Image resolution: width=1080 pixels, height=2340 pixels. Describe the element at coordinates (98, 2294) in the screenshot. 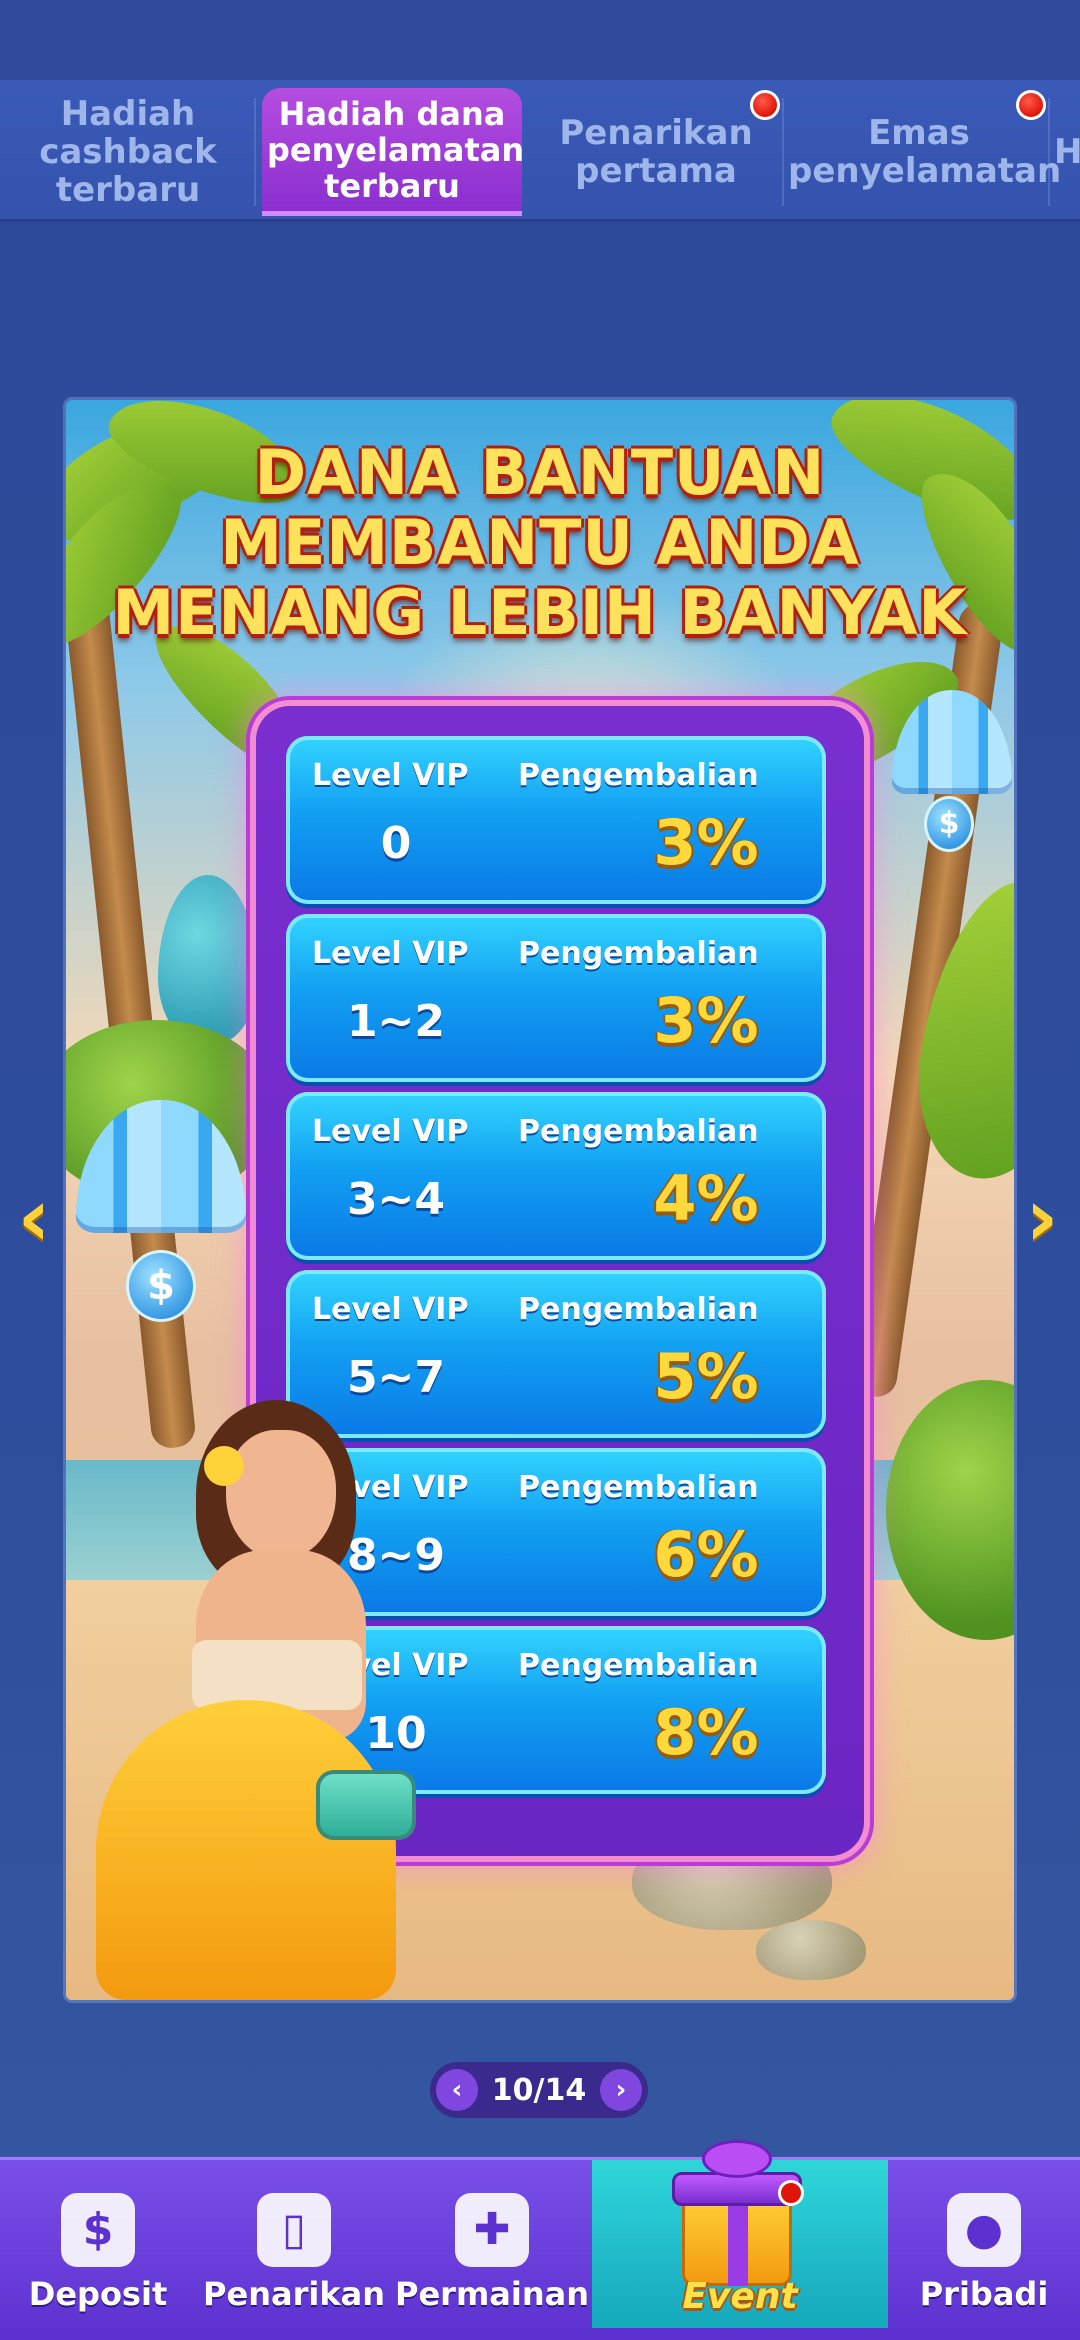

I see `nav-label: Deposit` at that location.